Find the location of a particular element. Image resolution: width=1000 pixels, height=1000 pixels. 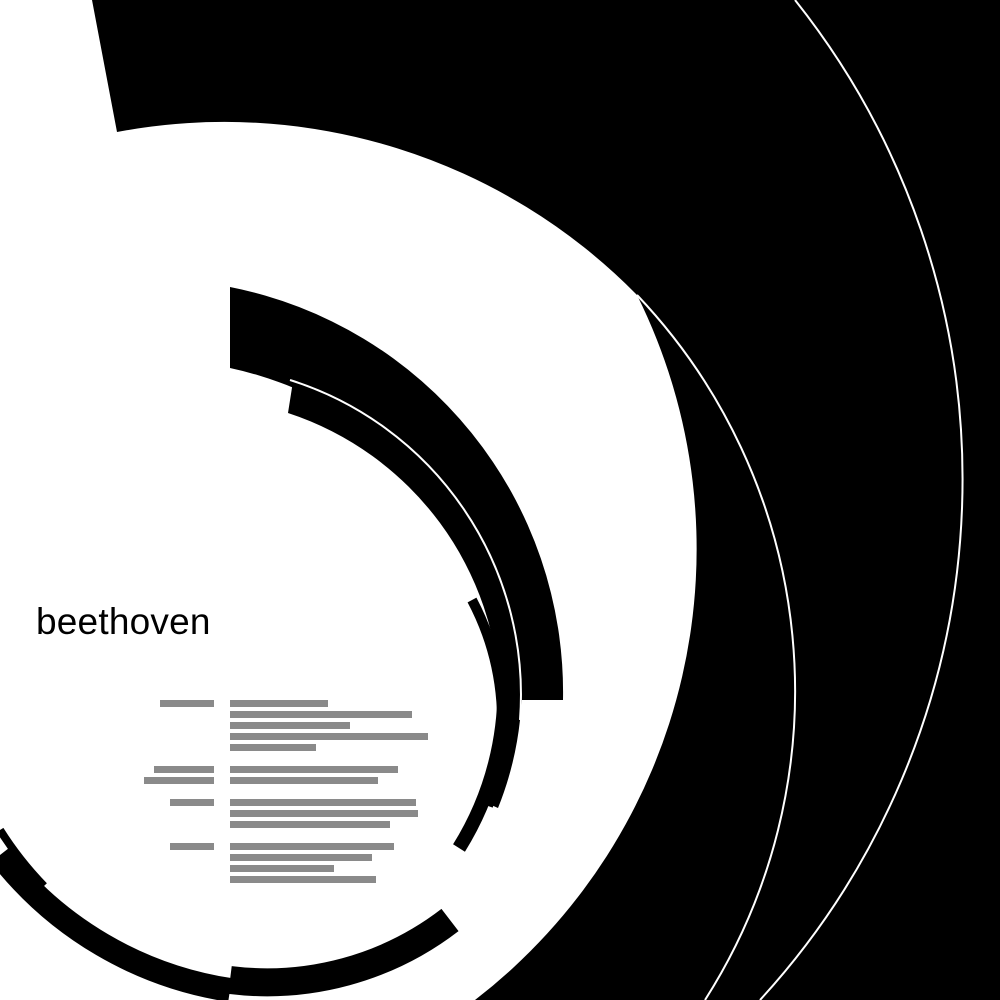

poster-title: beethoven is located at coordinates (123, 621).